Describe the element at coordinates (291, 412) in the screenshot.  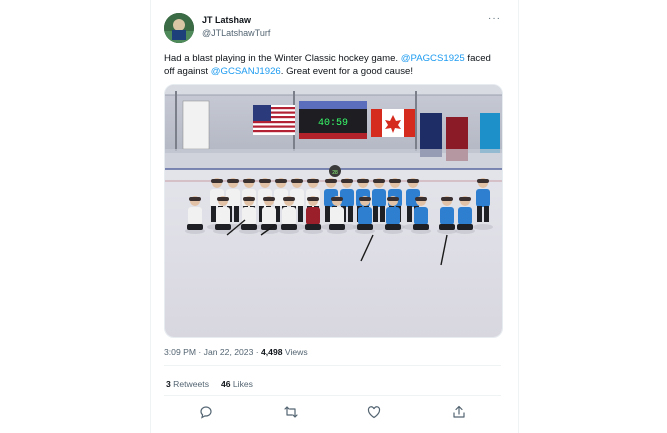
I see `retweet-icon` at that location.